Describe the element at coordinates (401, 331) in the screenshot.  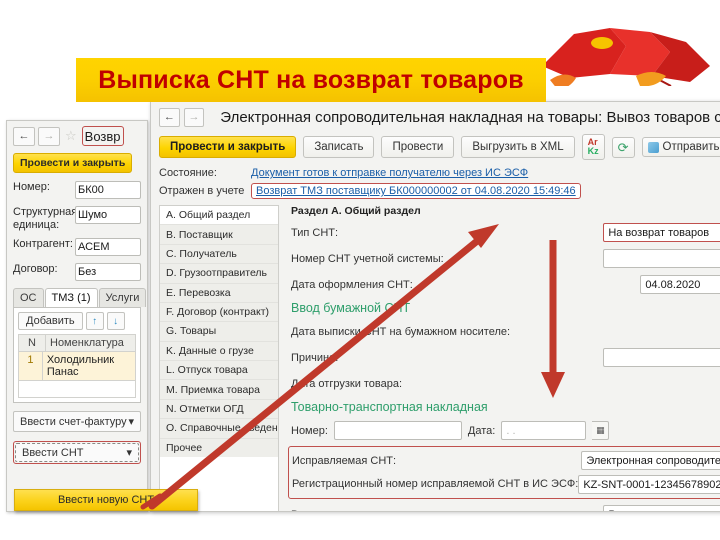
I see `paper-date-label: Дата выписки СНТ на бумажном носителе:` at that location.